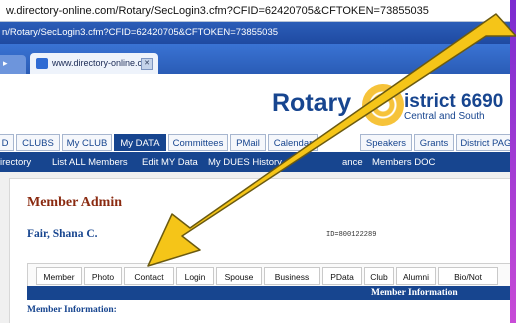 The width and height of the screenshot is (516, 323). Describe the element at coordinates (90, 163) in the screenshot. I see `subnav-item-list-all-members: List ALL Members` at that location.